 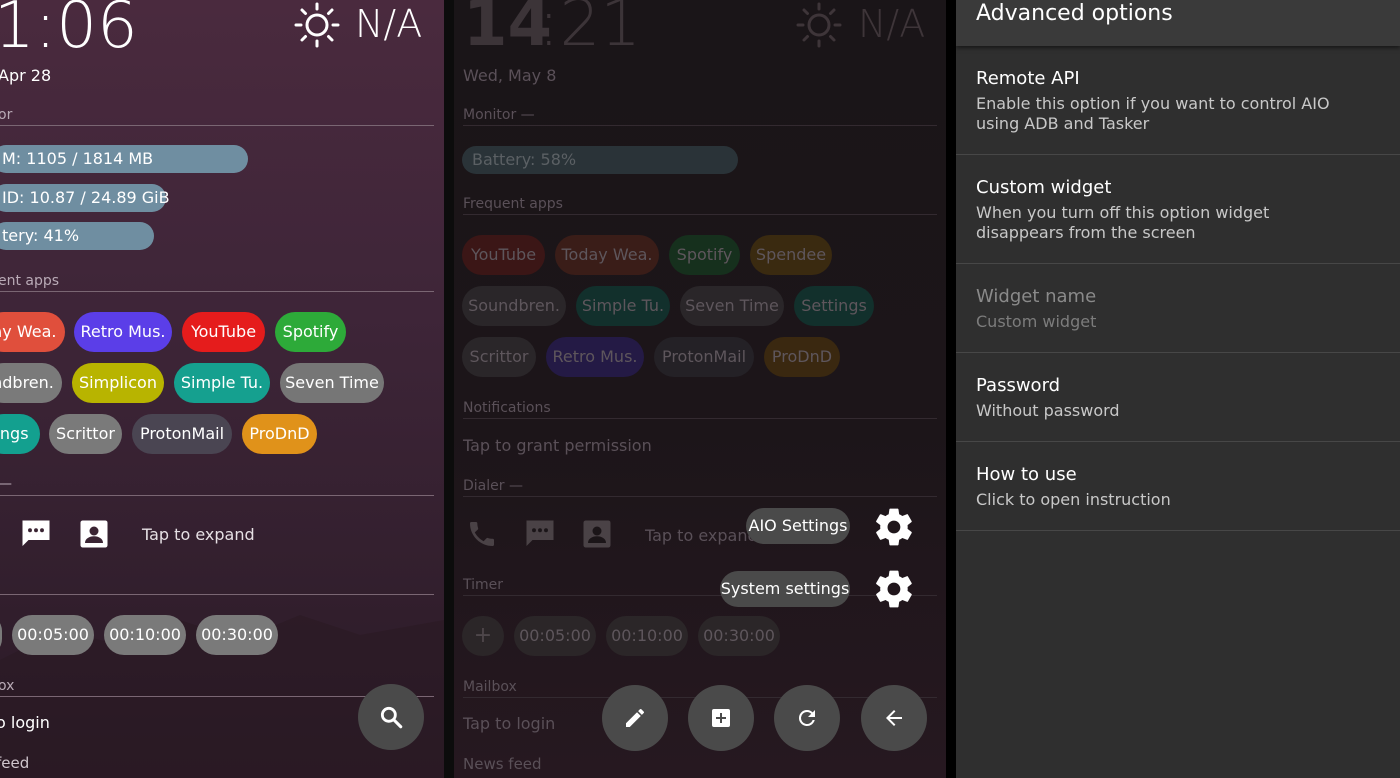 I want to click on frequent-apps-label: ent apps, so click(x=30, y=281).